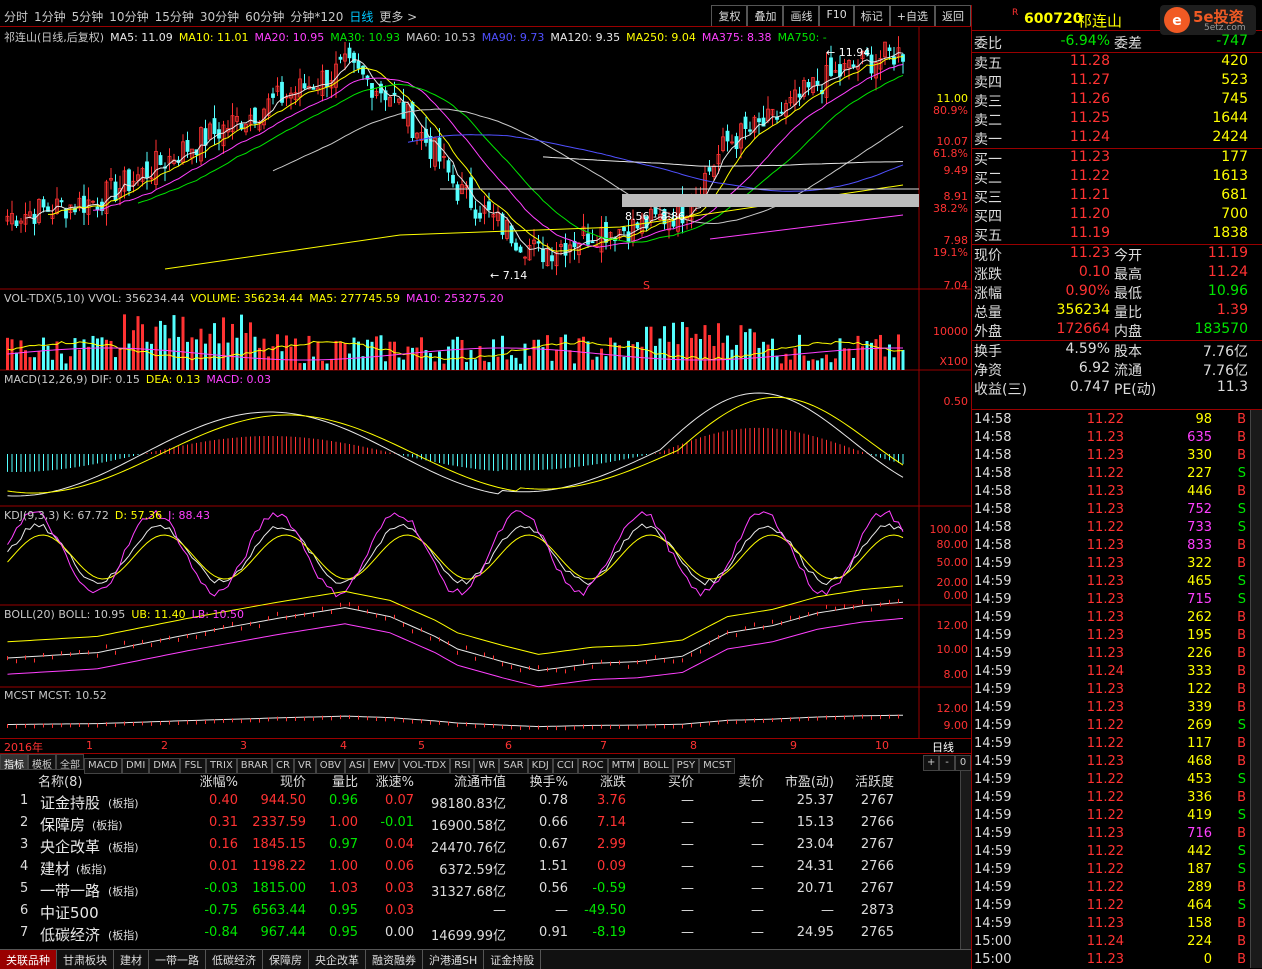 The height and width of the screenshot is (969, 1262). Describe the element at coordinates (70, 762) in the screenshot. I see `indicator-tab: 全部` at that location.